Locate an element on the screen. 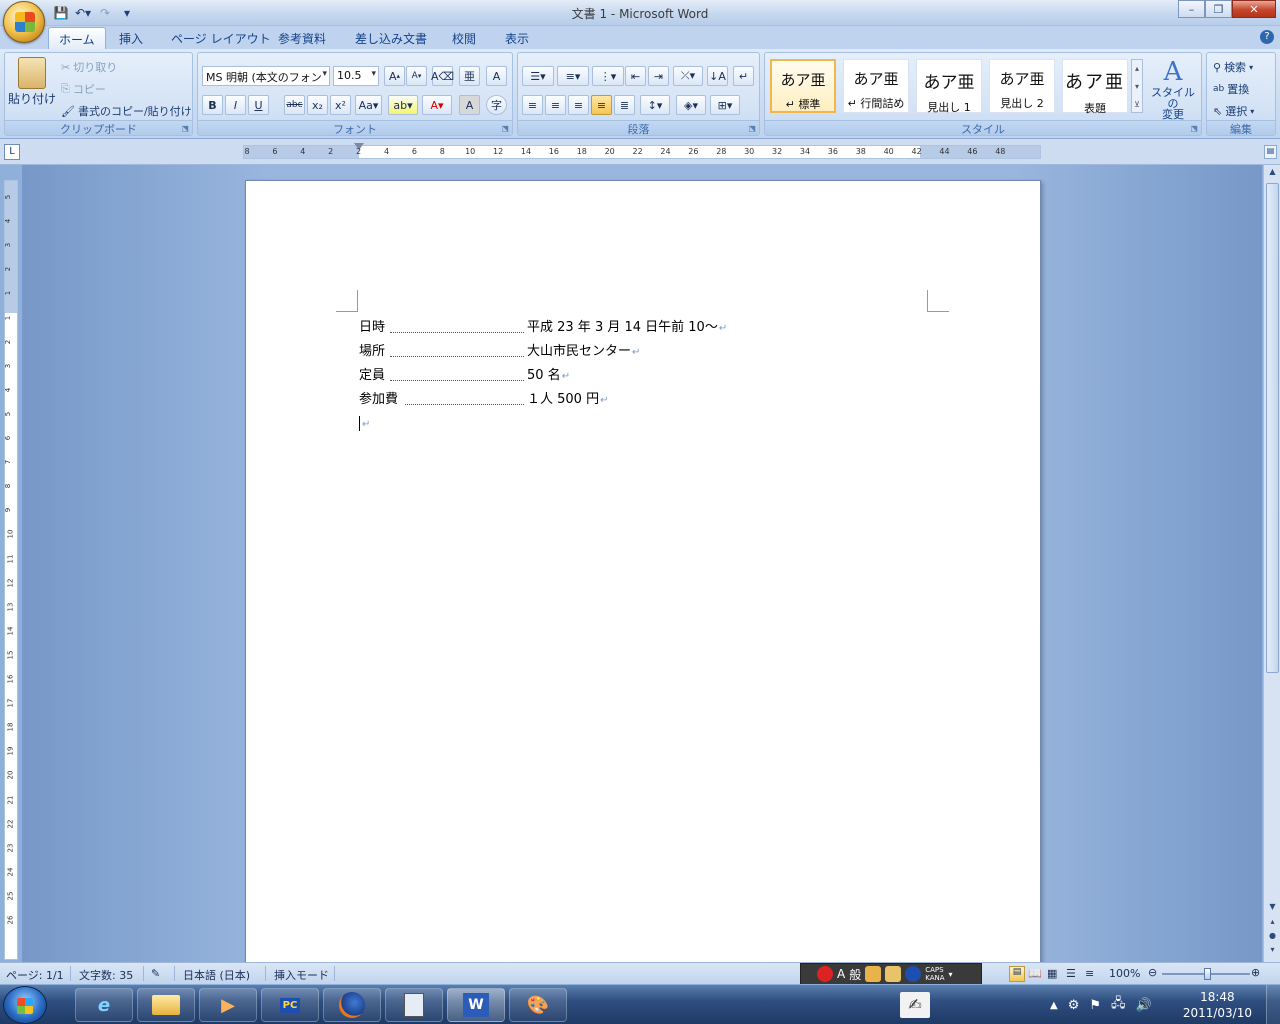 The width and height of the screenshot is (1280, 1024). maximize-button: ❐ is located at coordinates (1218, 9).